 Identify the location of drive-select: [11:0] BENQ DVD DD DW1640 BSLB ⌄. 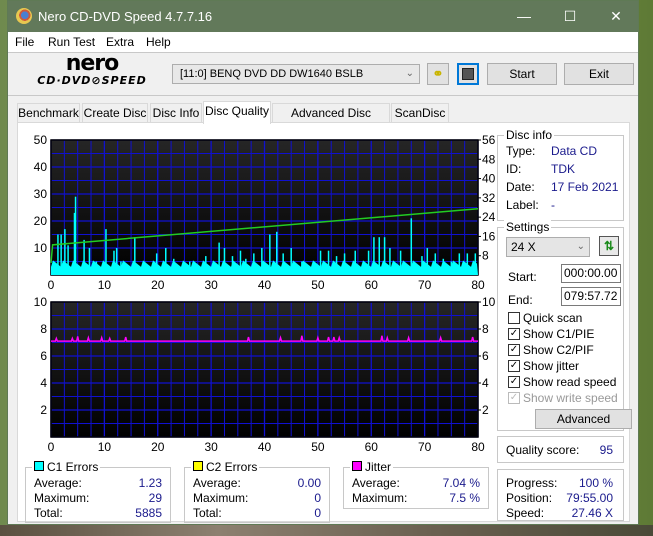
(296, 74).